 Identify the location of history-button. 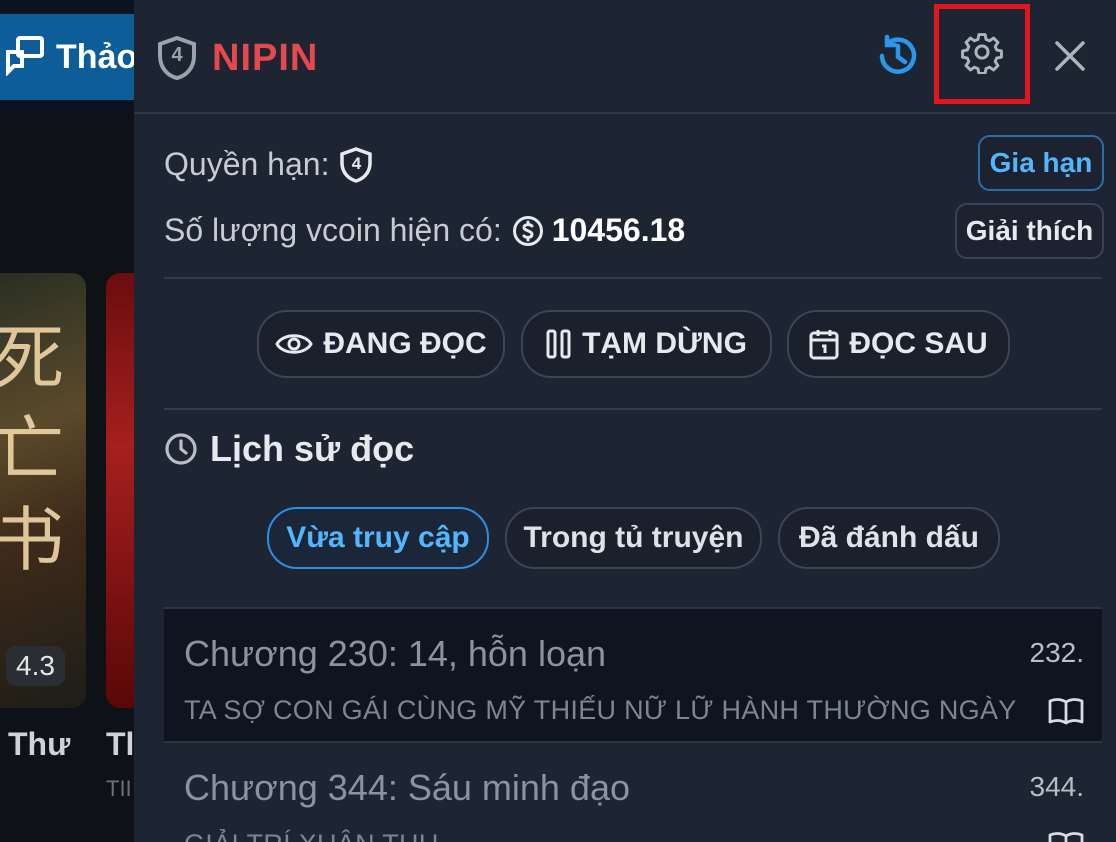
(898, 58).